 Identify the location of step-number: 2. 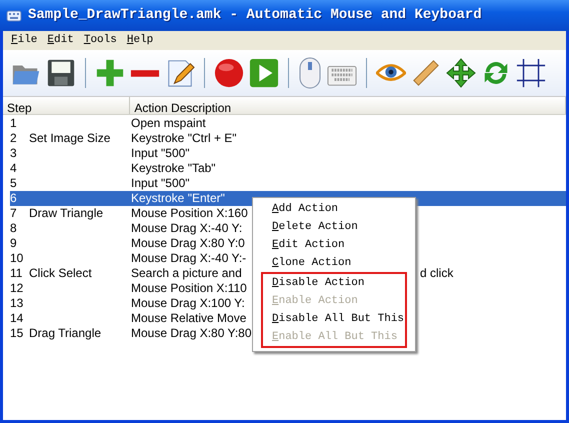
(14, 138).